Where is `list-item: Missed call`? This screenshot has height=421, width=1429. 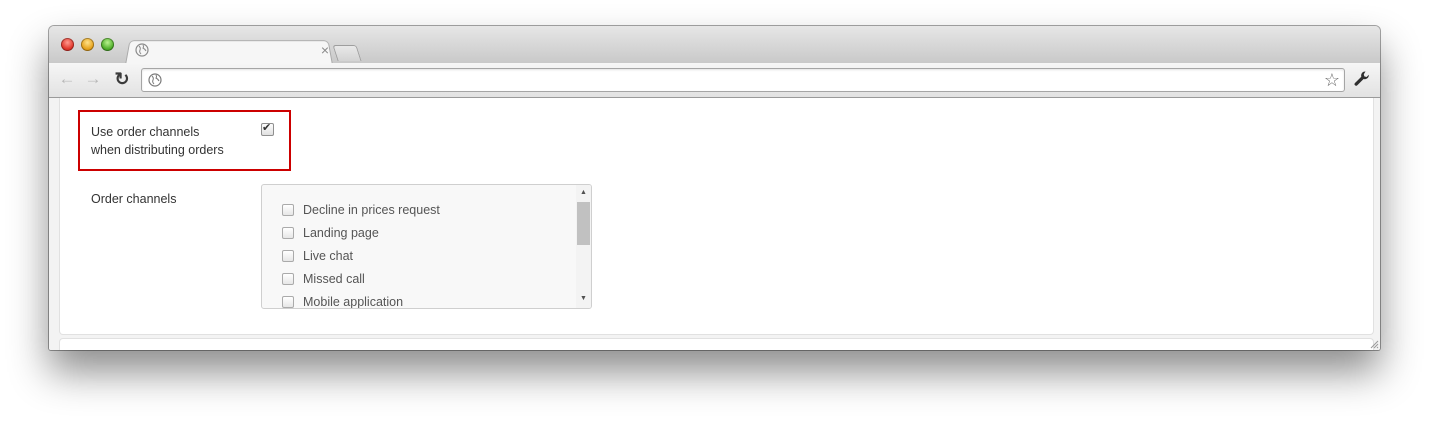 list-item: Missed call is located at coordinates (361, 278).